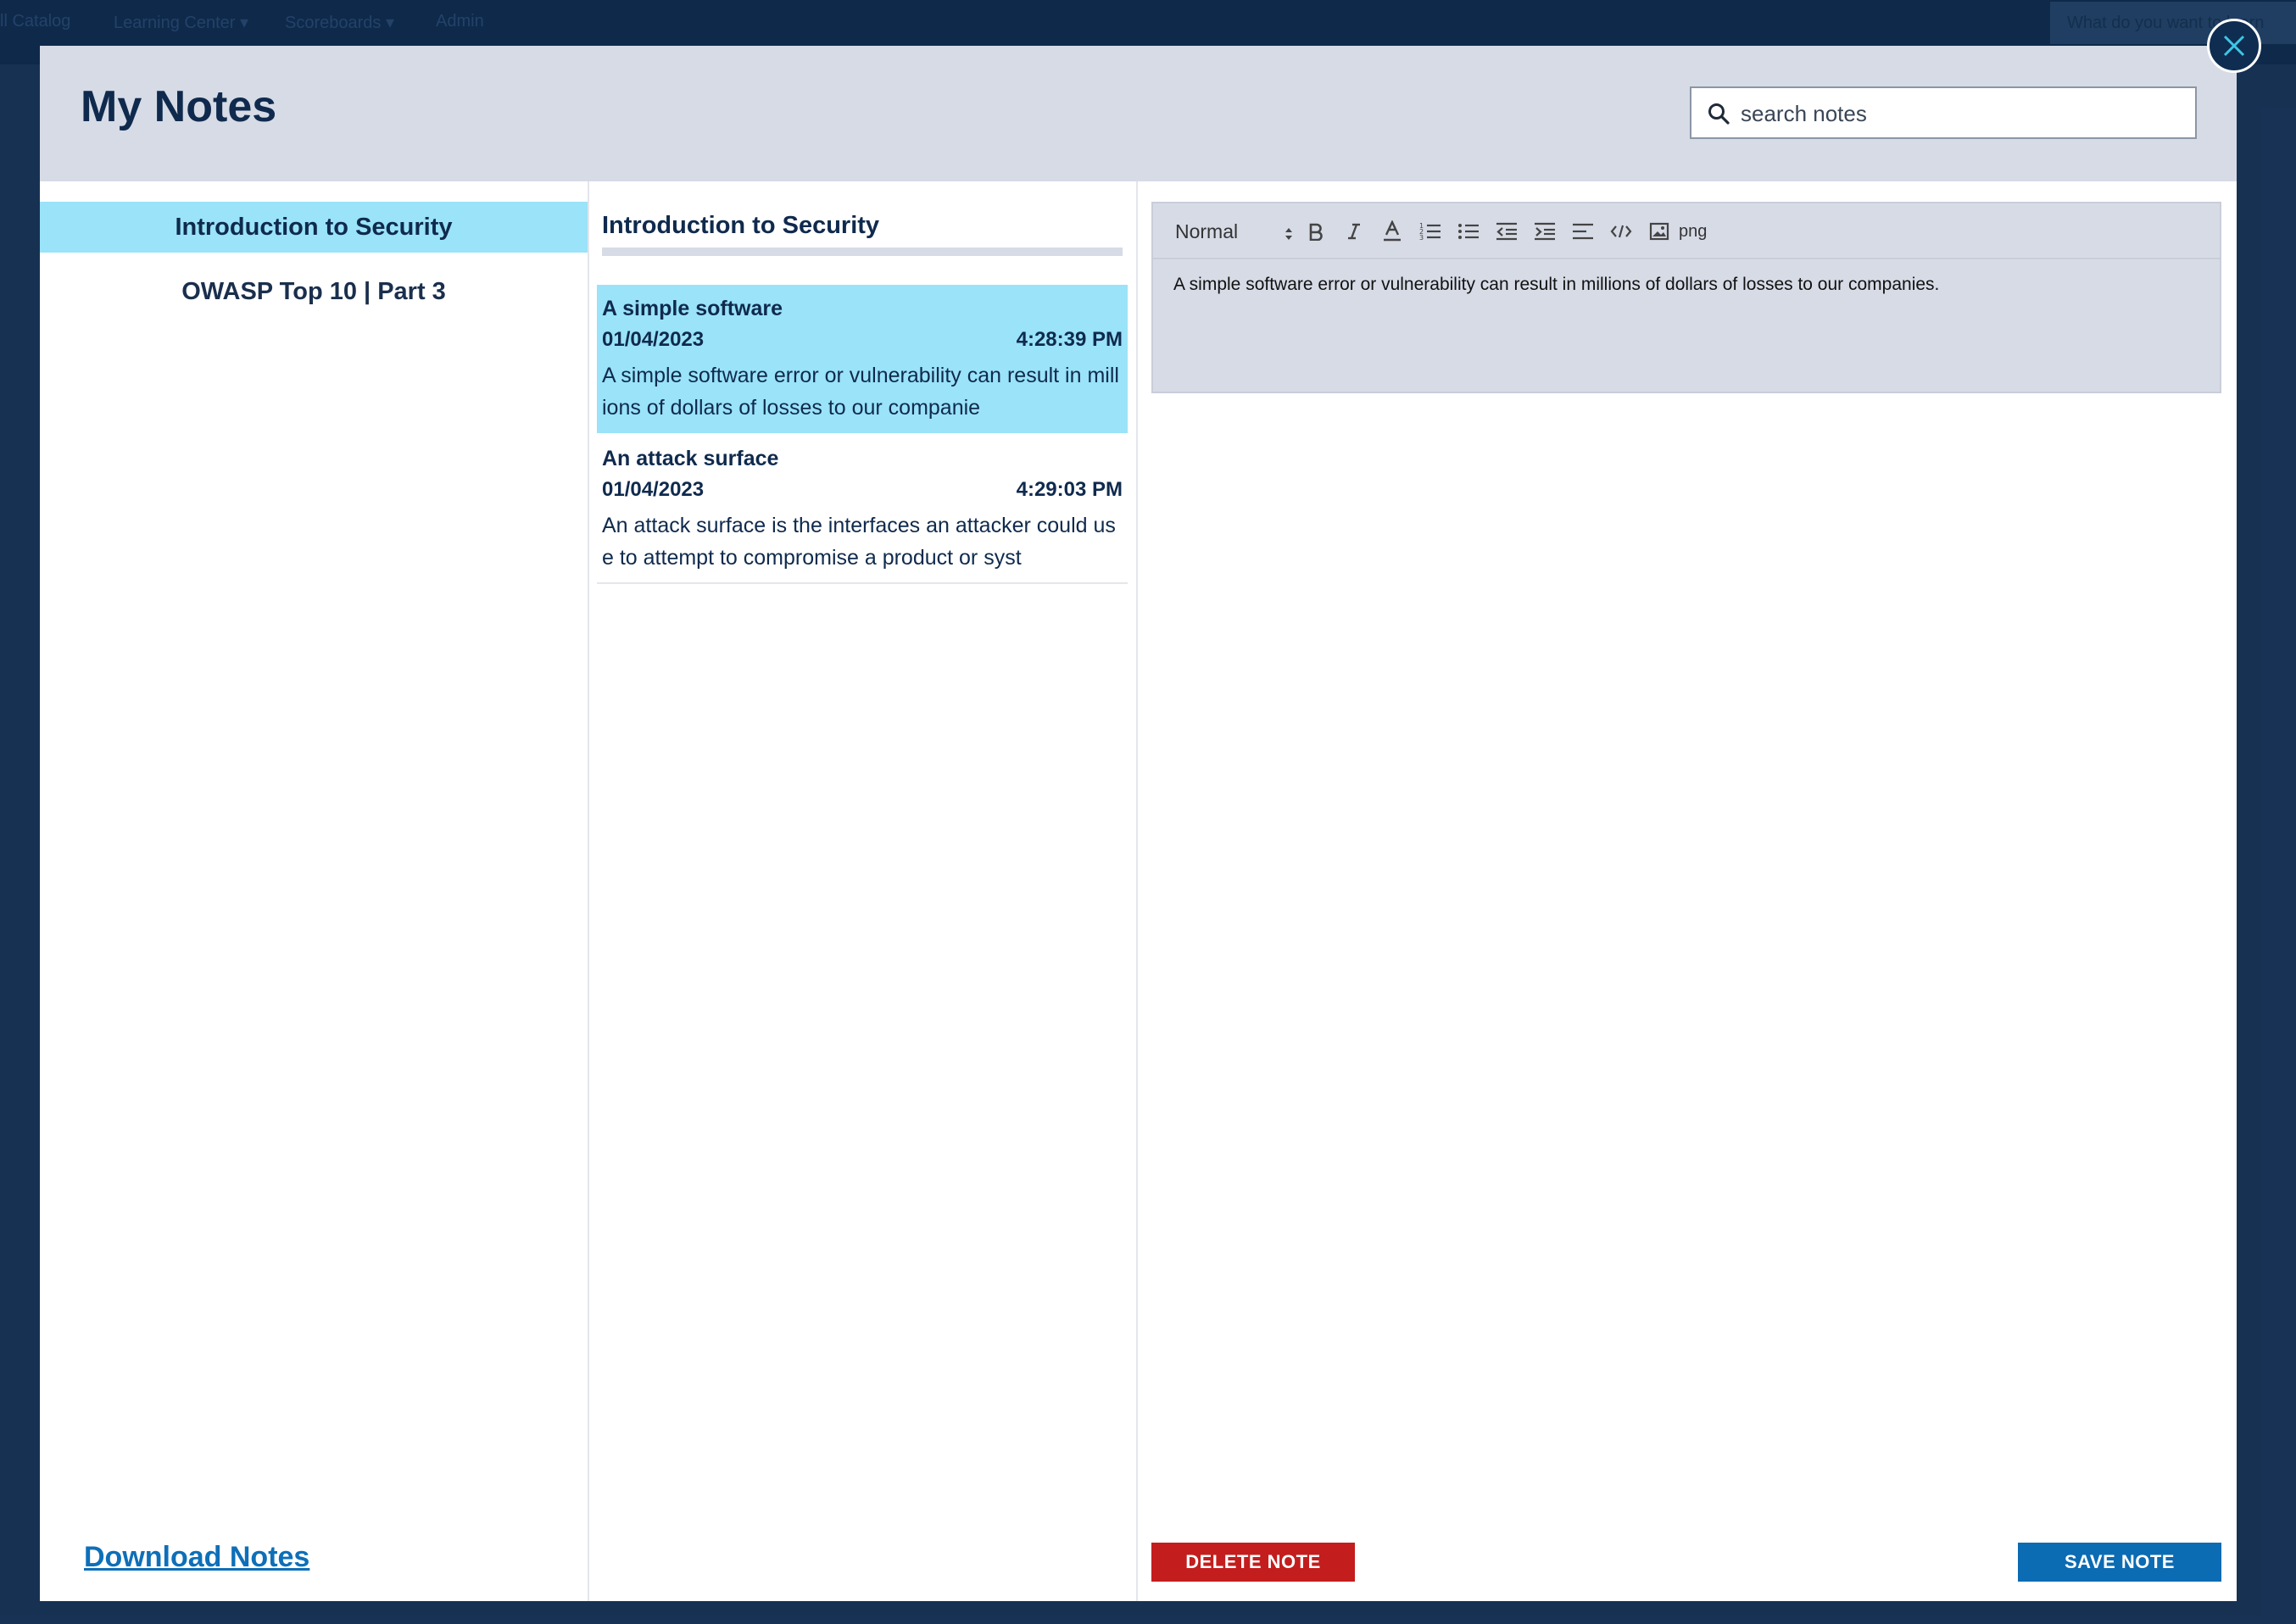  What do you see at coordinates (1468, 232) in the screenshot?
I see `bullet-list-icon` at bounding box center [1468, 232].